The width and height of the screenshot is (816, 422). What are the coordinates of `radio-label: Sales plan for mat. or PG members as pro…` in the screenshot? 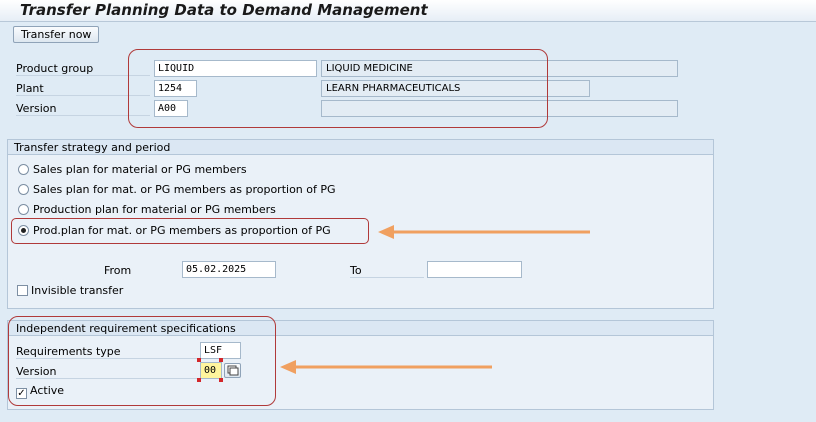 It's located at (184, 189).